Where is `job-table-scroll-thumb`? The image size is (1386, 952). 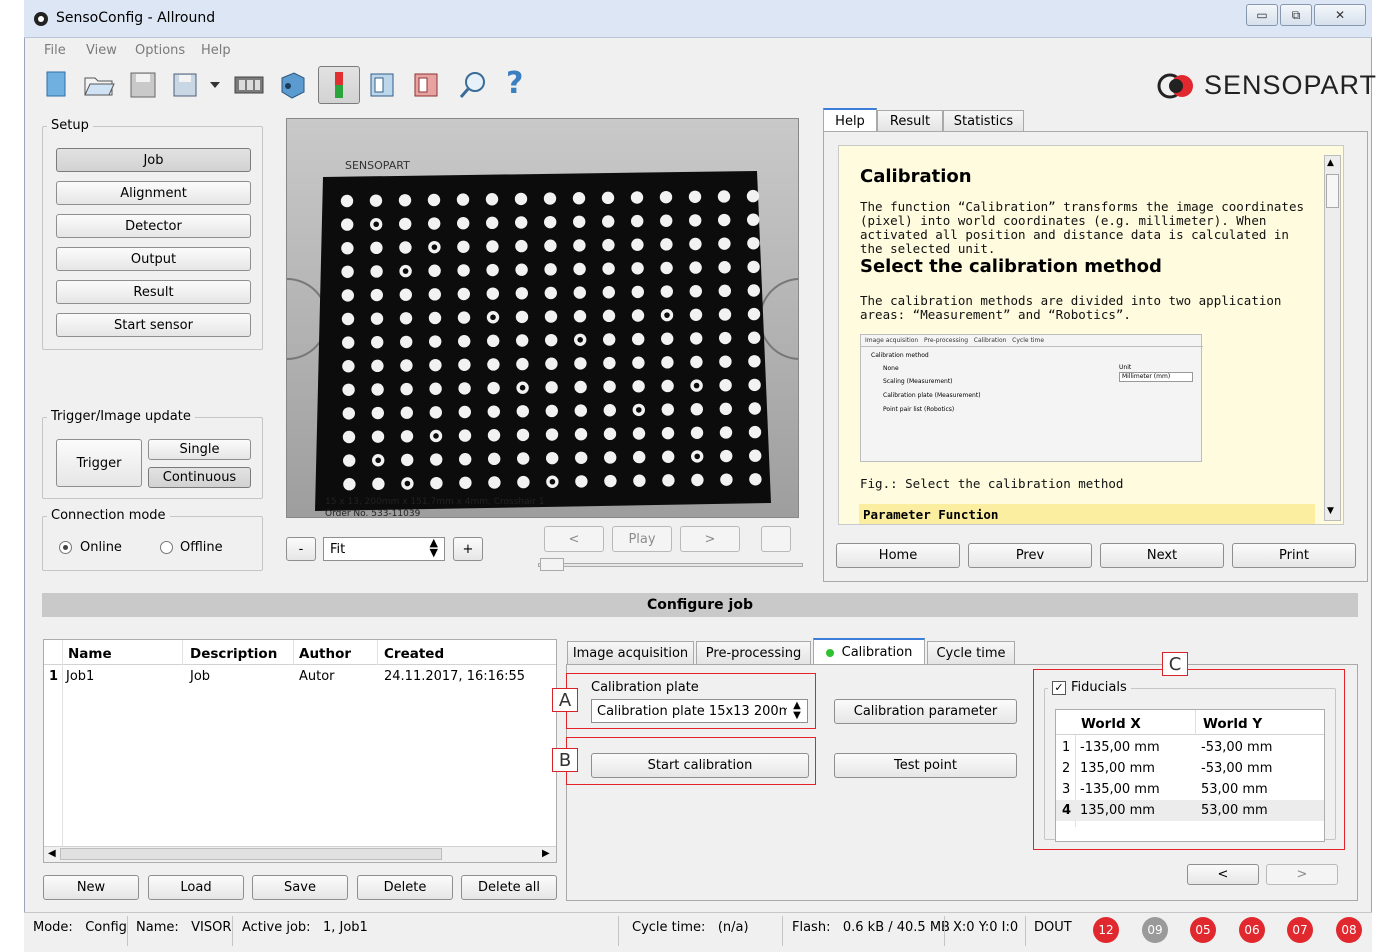 job-table-scroll-thumb is located at coordinates (251, 854).